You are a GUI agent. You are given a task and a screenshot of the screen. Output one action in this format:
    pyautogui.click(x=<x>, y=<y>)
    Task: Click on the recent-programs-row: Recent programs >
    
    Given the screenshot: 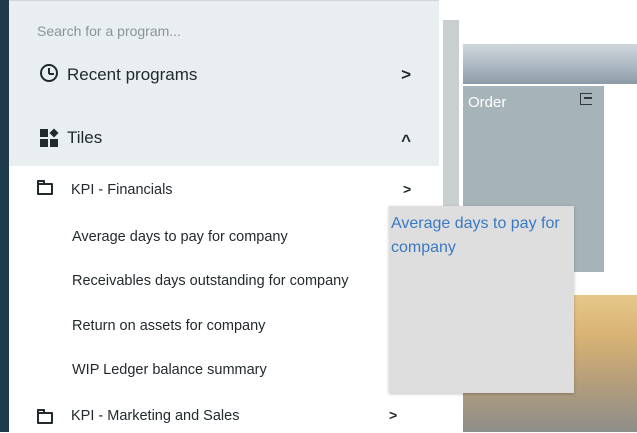 What is the action you would take?
    pyautogui.click(x=224, y=77)
    